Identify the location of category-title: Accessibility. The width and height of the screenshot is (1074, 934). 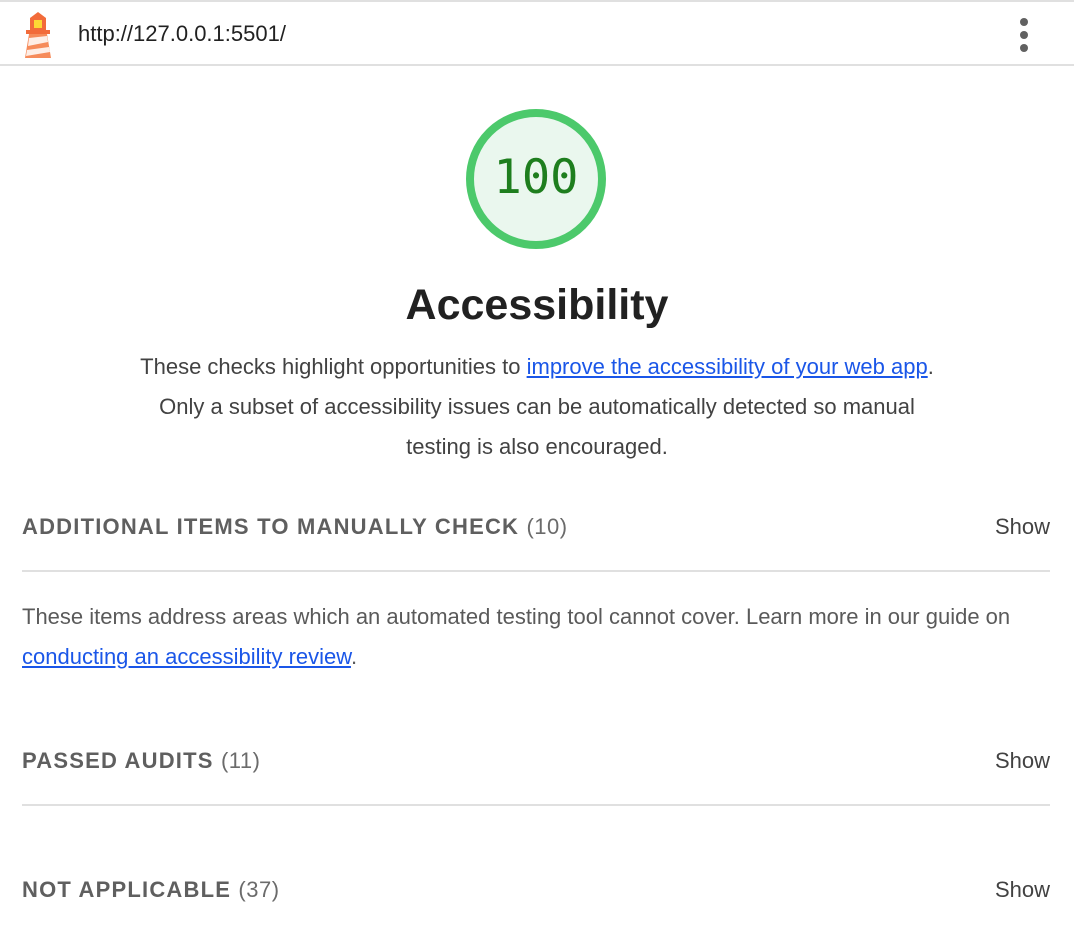
(537, 305).